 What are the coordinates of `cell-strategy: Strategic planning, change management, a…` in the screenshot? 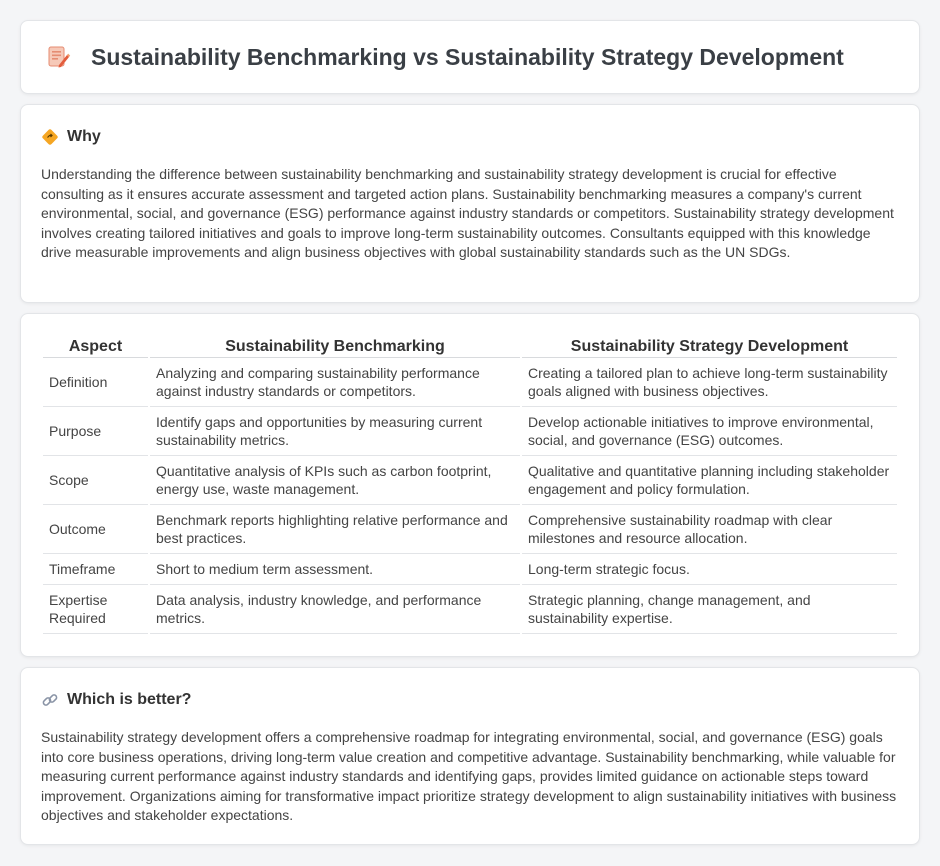 It's located at (709, 609).